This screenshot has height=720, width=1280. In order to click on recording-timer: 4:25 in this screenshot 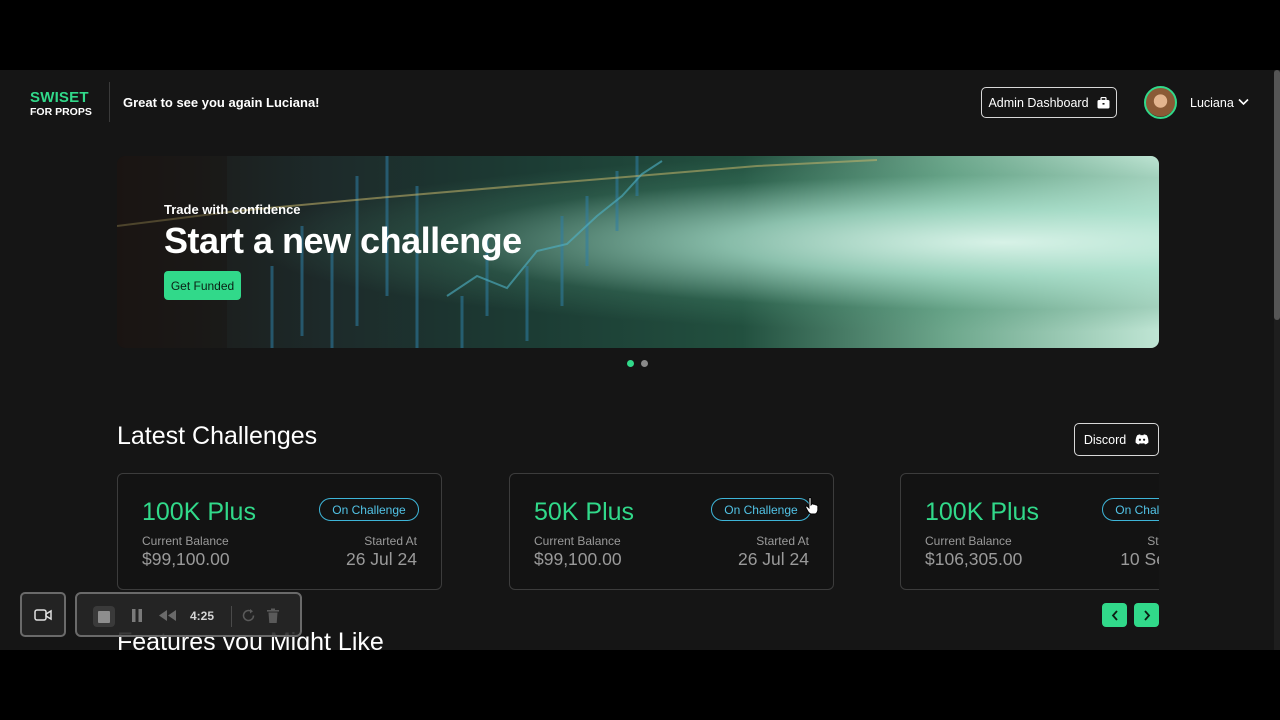, I will do `click(202, 616)`.